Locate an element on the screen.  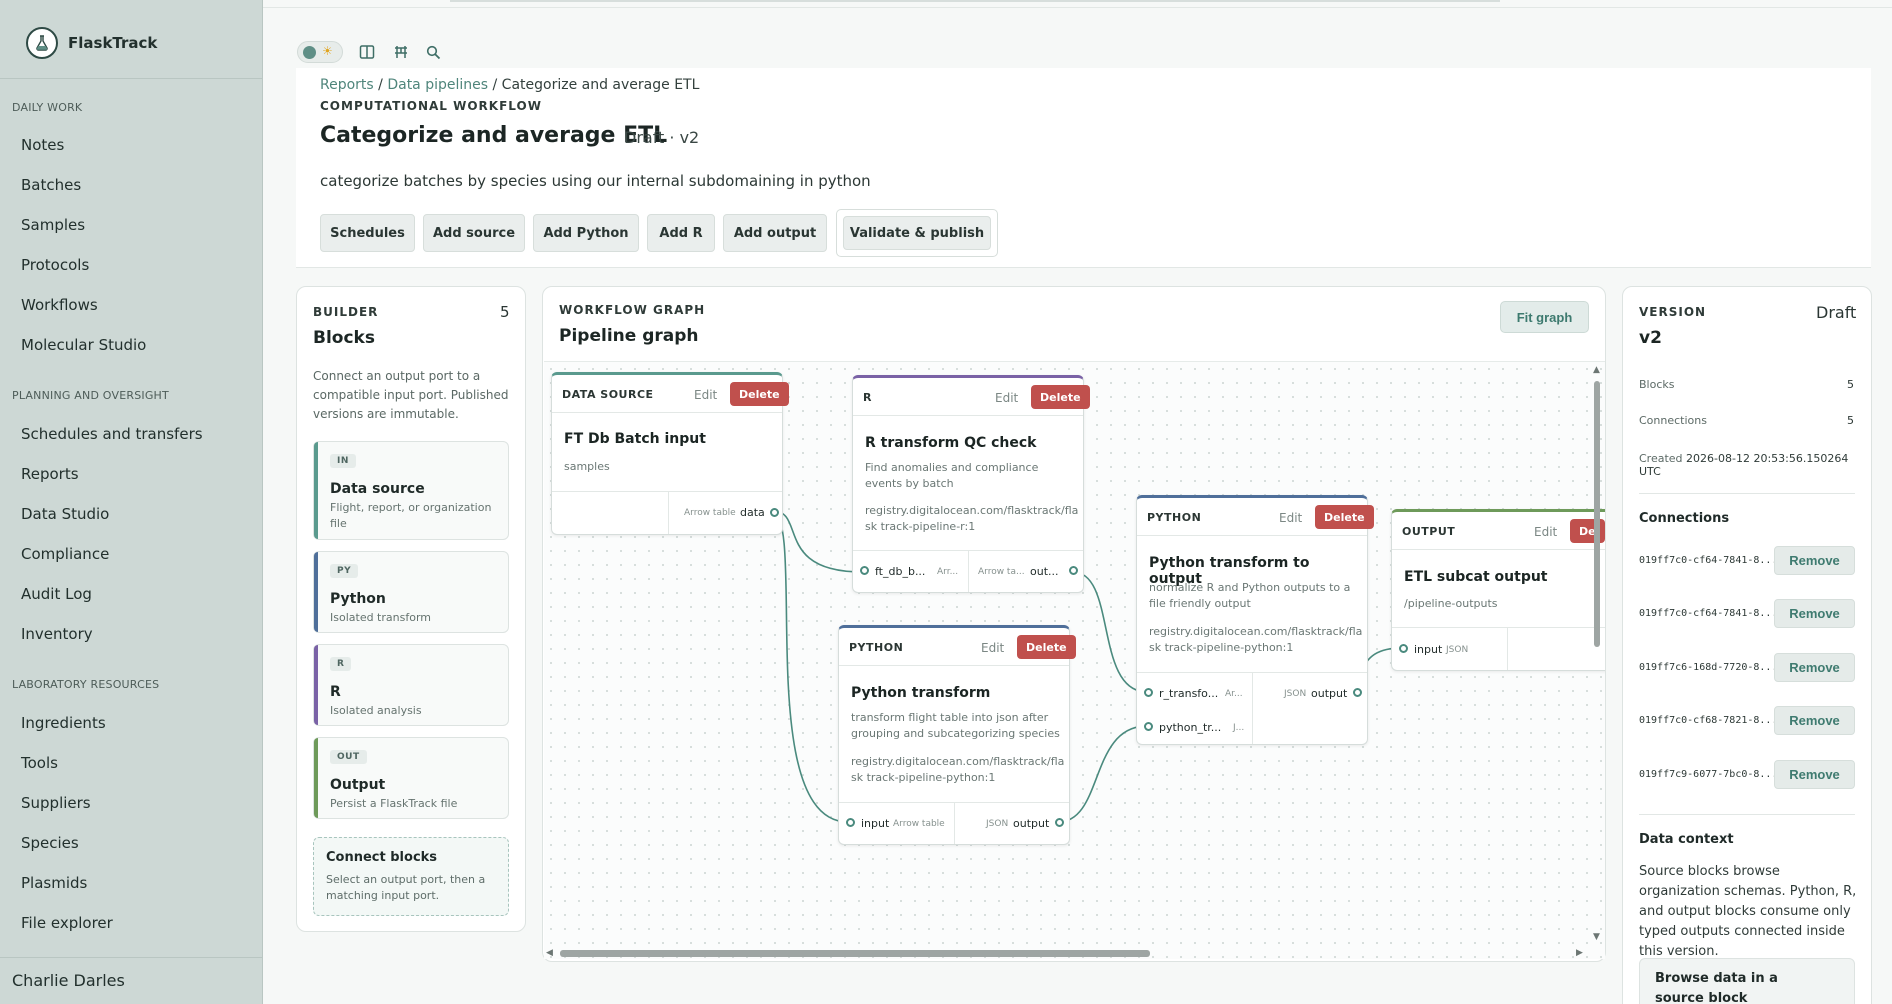
add-output-button: Add output is located at coordinates (775, 233).